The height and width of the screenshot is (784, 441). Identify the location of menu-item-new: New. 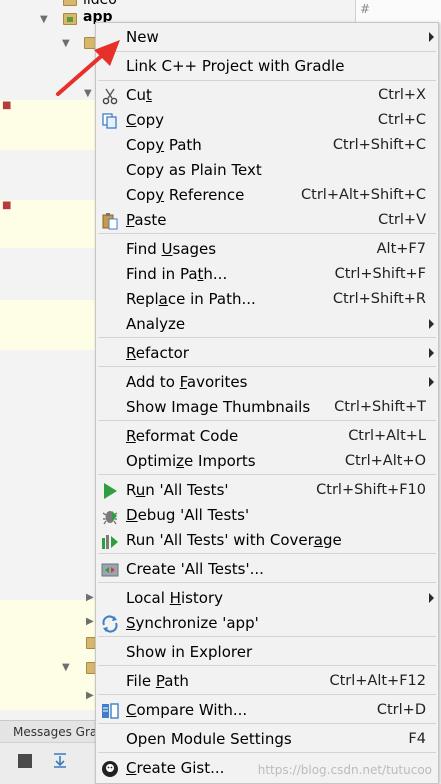
(267, 37).